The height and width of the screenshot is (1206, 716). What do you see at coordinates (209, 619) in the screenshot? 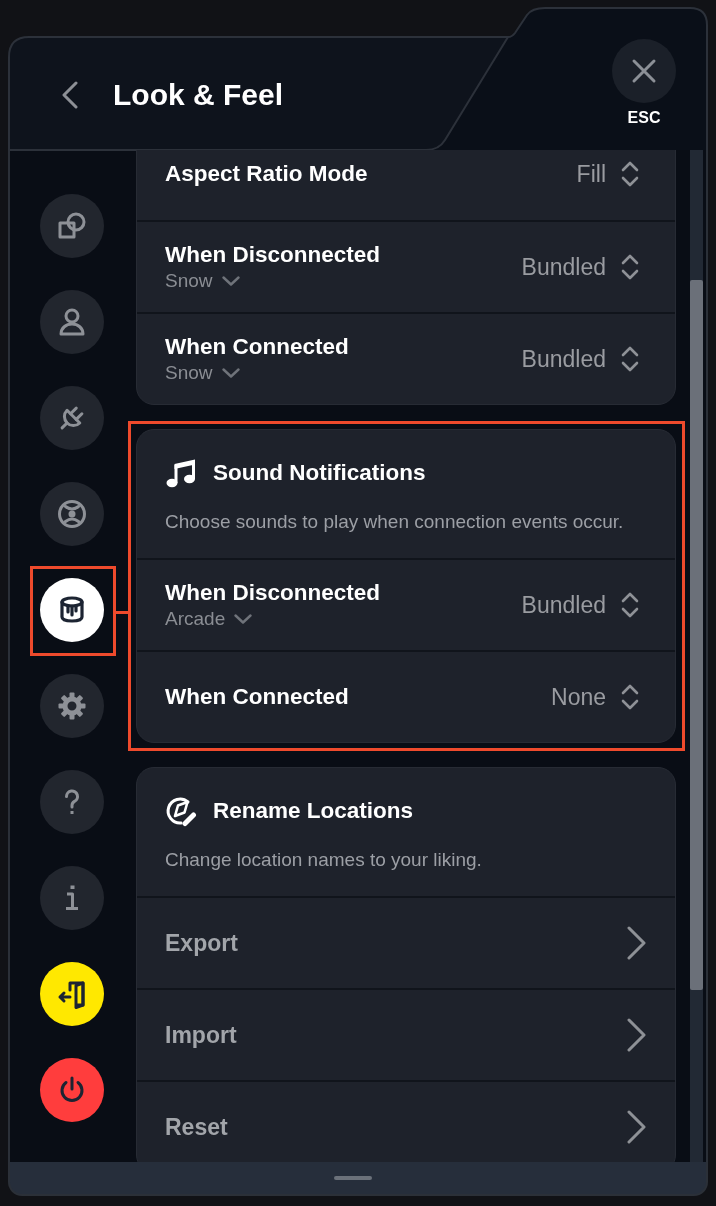
I see `option-dropdown: Arcade` at bounding box center [209, 619].